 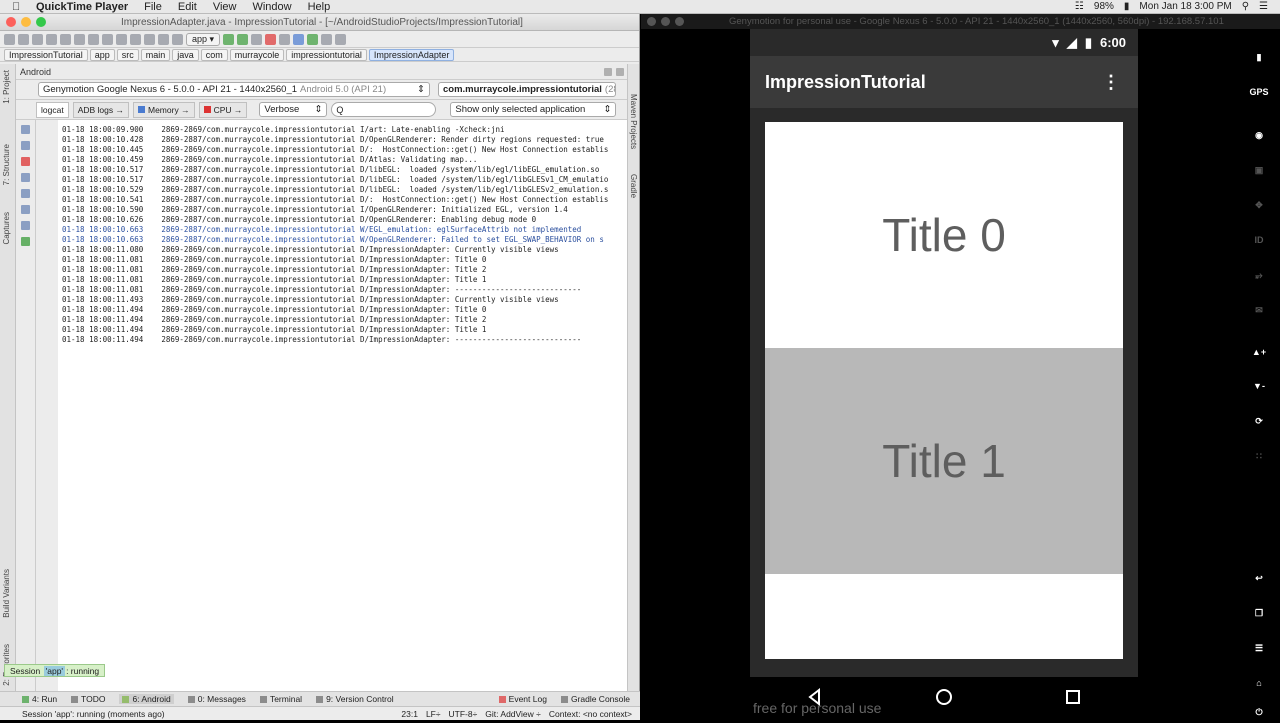 What do you see at coordinates (46, 54) in the screenshot?
I see `breadcrumb-item: ImpressionTutorial` at bounding box center [46, 54].